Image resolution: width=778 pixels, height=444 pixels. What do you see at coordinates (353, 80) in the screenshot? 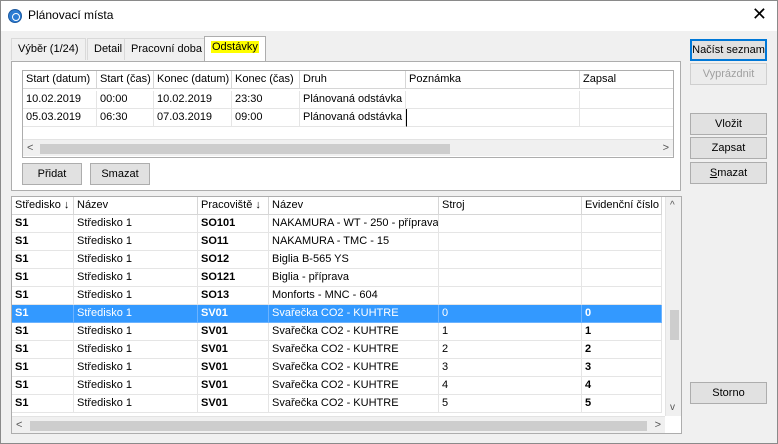
I see `column-header-type: Druh` at bounding box center [353, 80].